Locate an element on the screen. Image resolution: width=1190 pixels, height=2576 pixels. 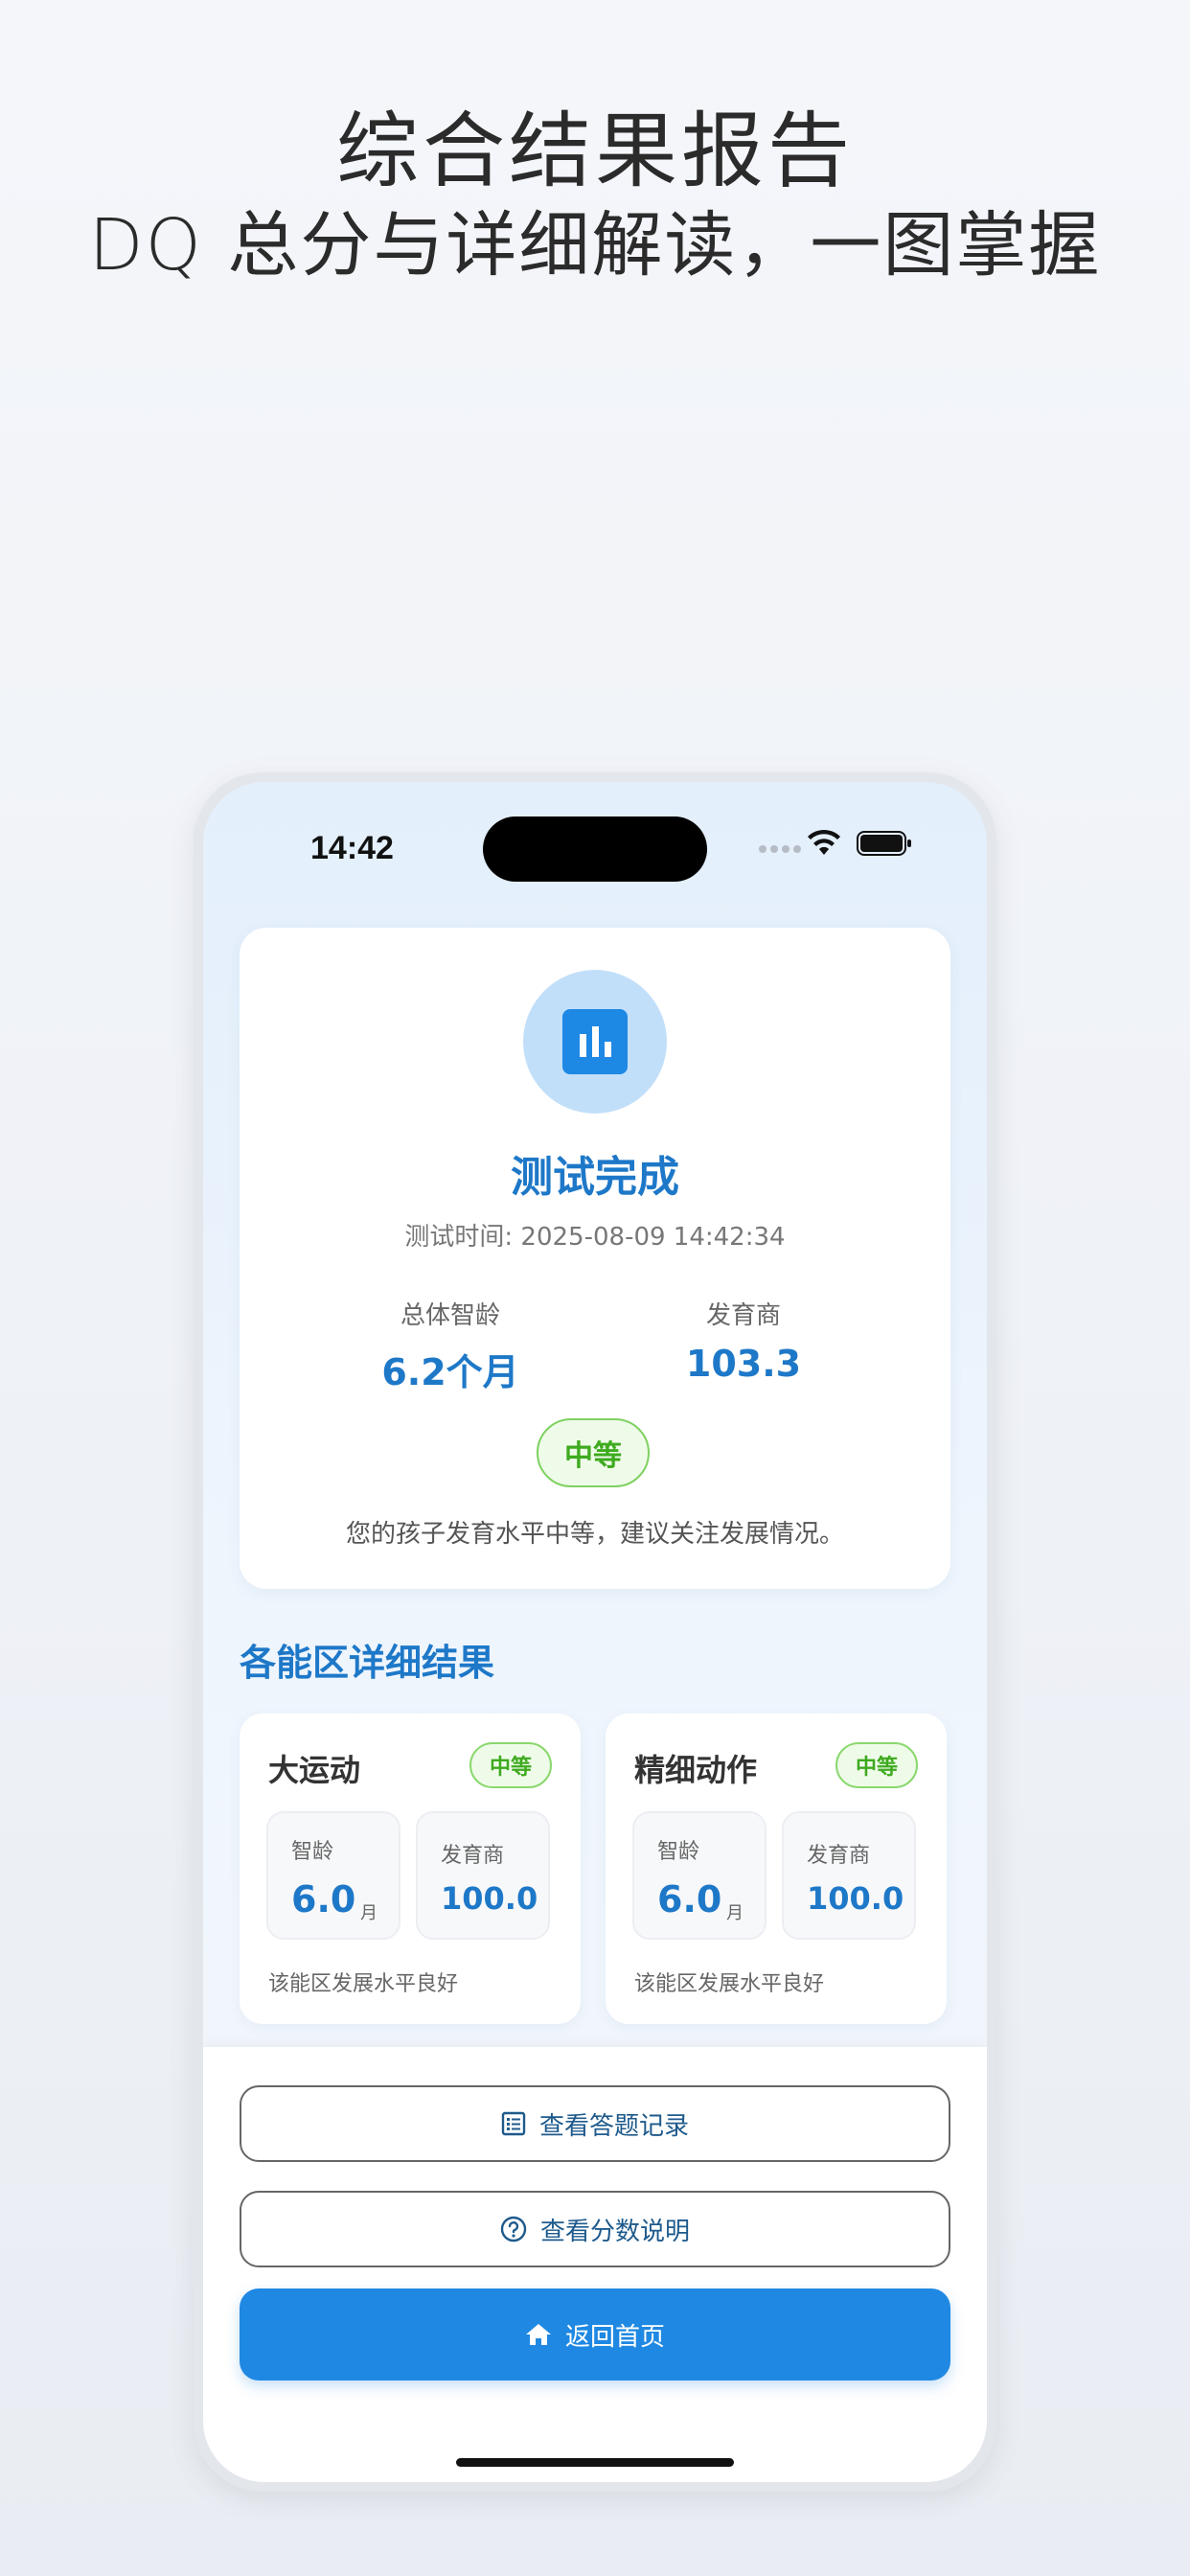
dynamic-island is located at coordinates (595, 849).